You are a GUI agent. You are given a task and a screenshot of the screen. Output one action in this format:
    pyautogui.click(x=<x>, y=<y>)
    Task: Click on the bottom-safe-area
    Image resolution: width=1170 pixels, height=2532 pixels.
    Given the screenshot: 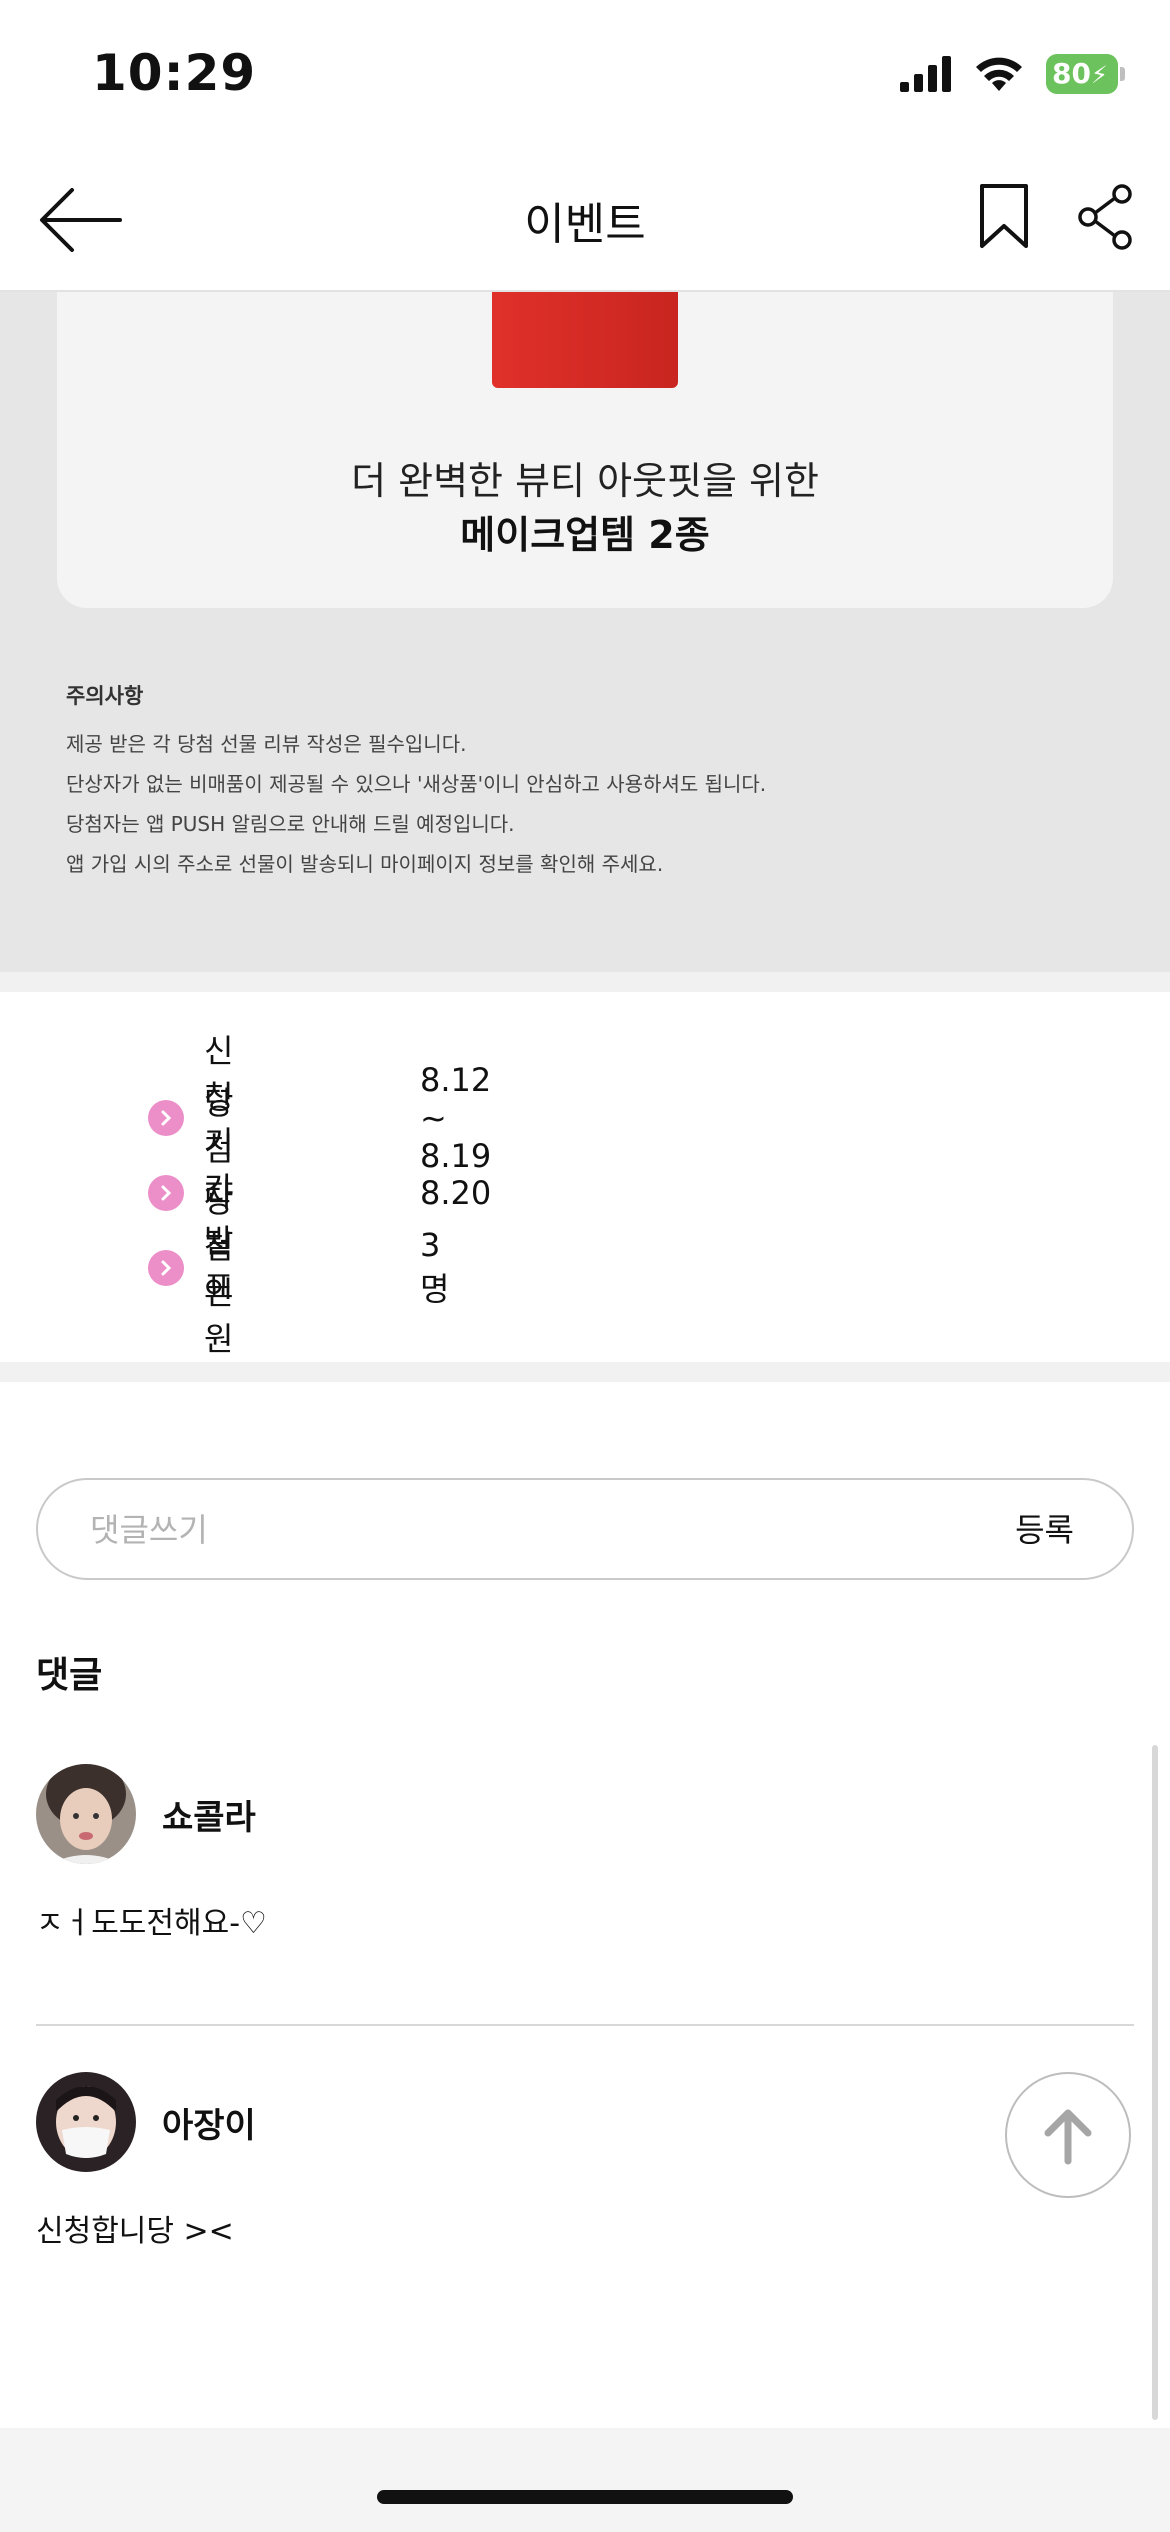 What is the action you would take?
    pyautogui.click(x=585, y=2480)
    